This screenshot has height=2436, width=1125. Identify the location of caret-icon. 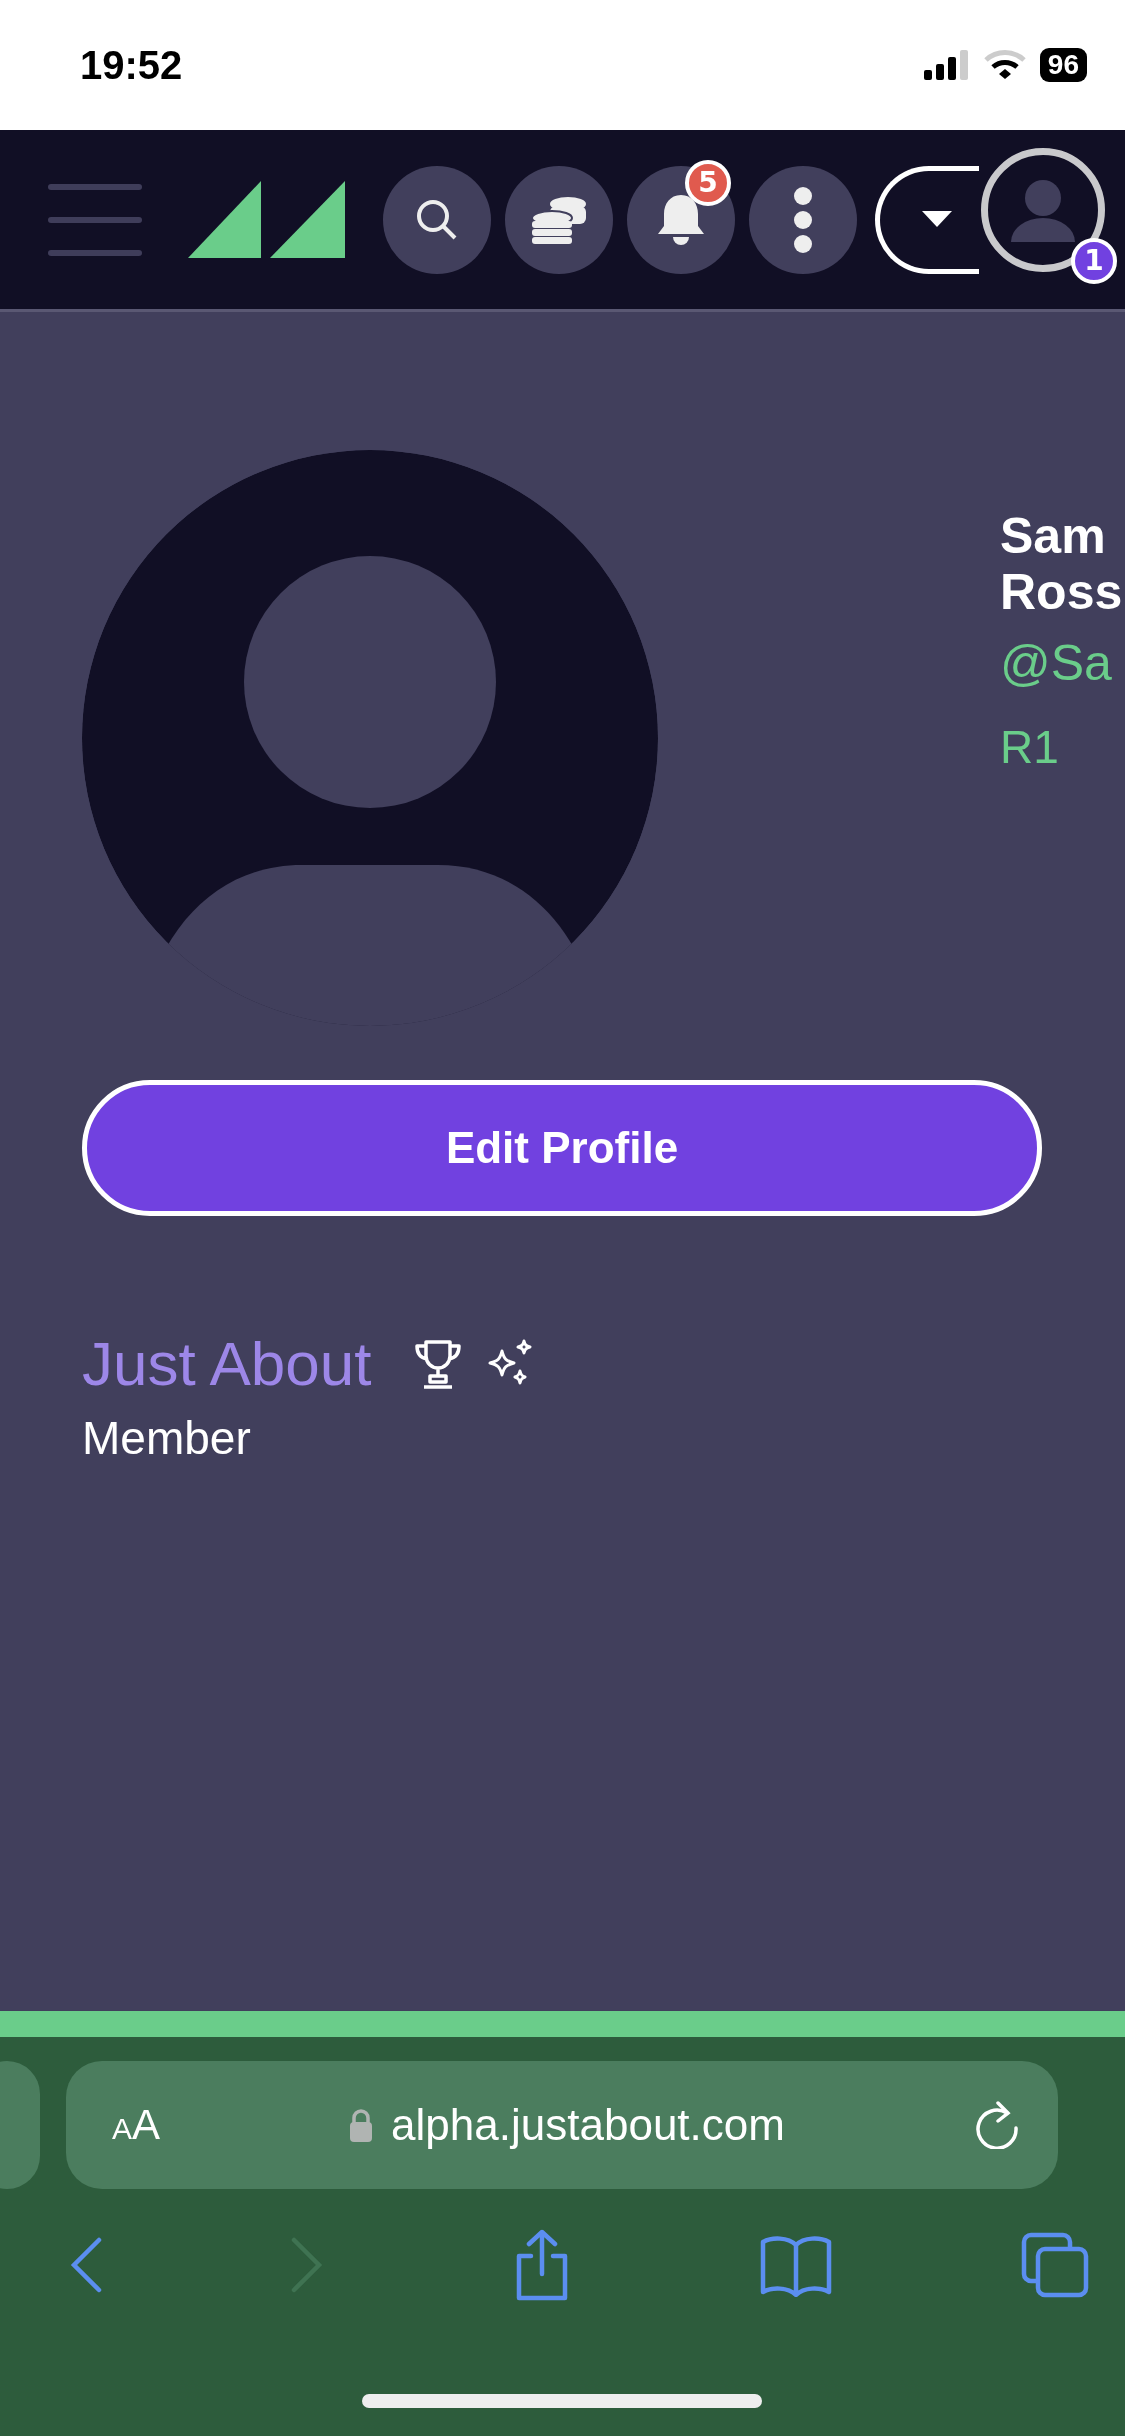
(937, 219).